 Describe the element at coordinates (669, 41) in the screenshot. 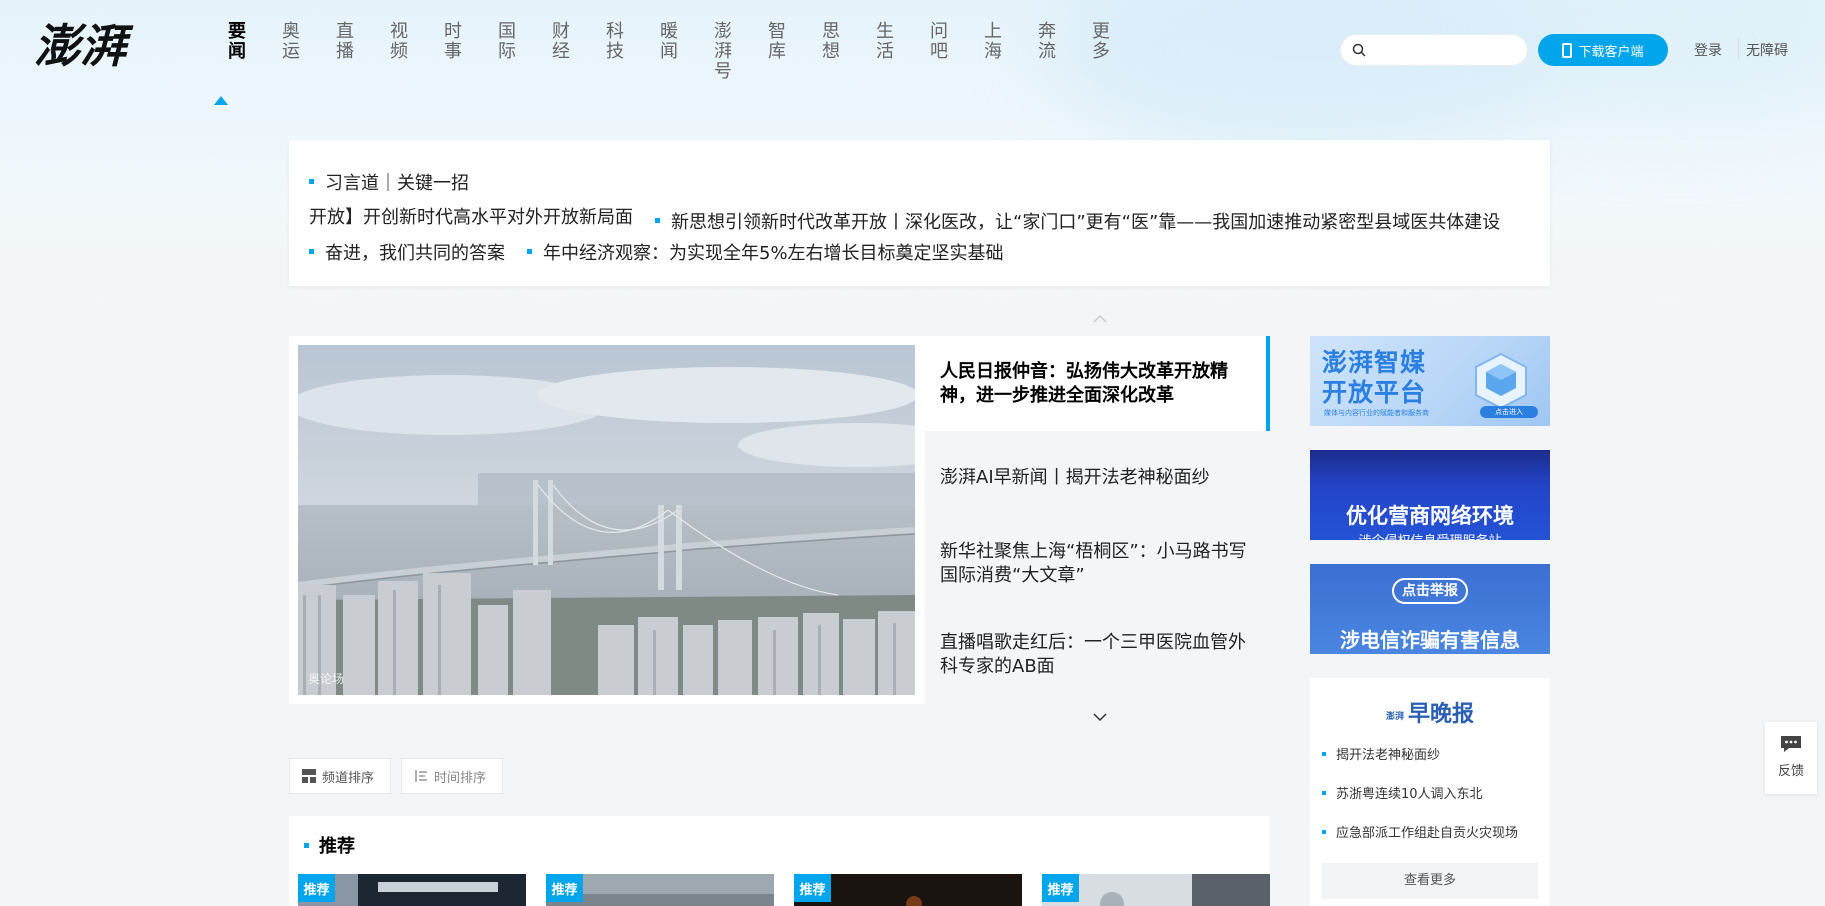

I see `nav-item-label: 暖 闻` at that location.